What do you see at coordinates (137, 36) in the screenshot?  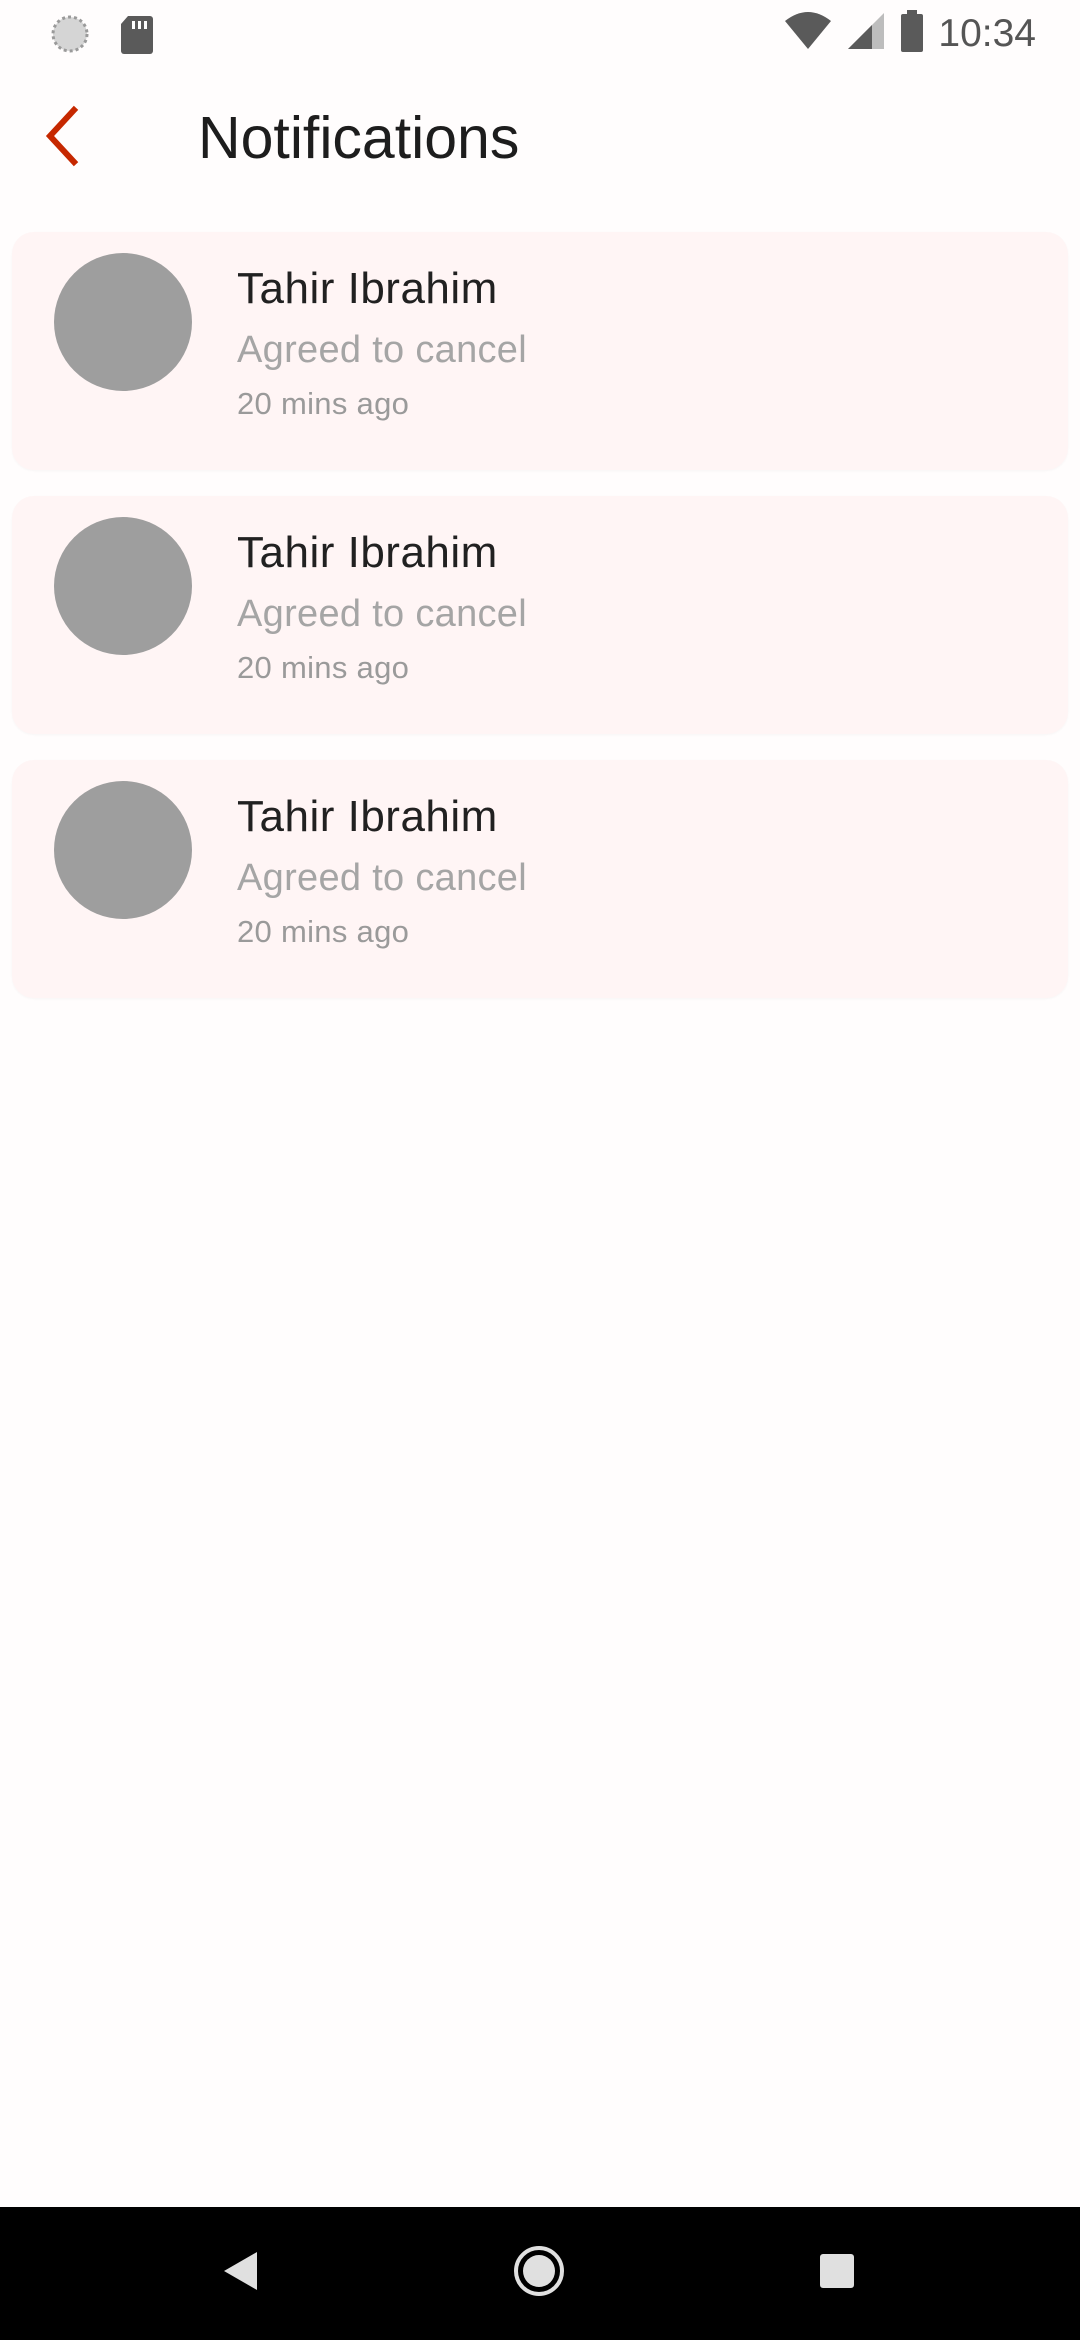 I see `sd-card-icon` at bounding box center [137, 36].